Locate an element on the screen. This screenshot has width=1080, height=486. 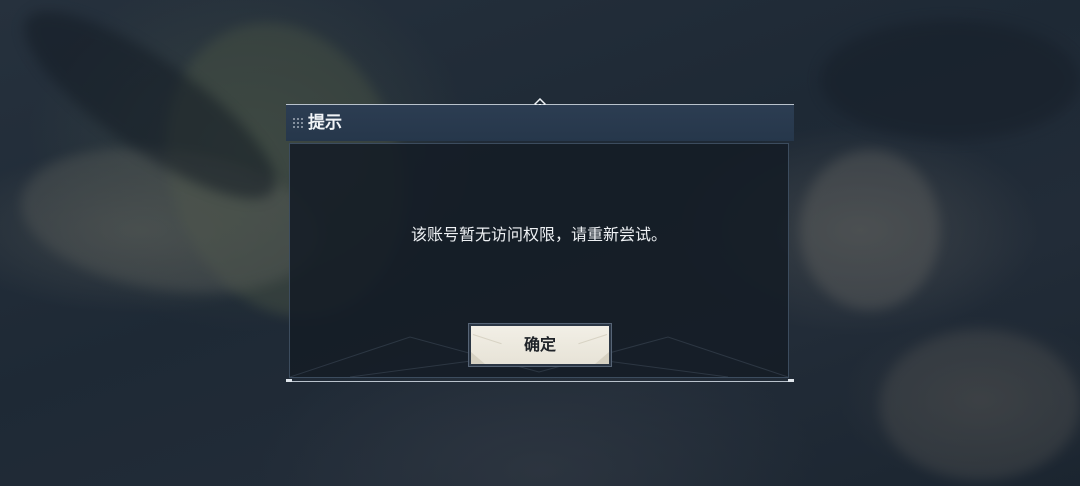
confirm-button: 确定 is located at coordinates (540, 345).